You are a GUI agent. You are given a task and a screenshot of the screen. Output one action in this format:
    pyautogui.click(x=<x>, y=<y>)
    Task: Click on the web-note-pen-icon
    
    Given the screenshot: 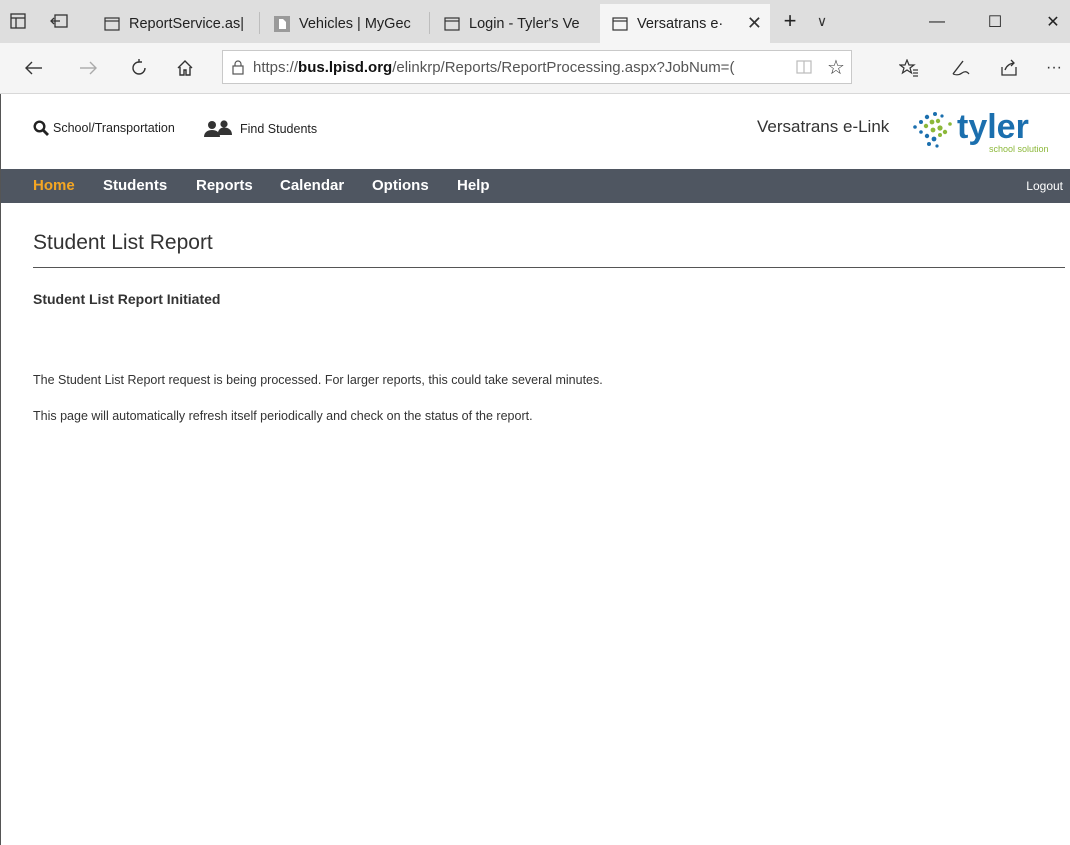 What is the action you would take?
    pyautogui.click(x=960, y=68)
    